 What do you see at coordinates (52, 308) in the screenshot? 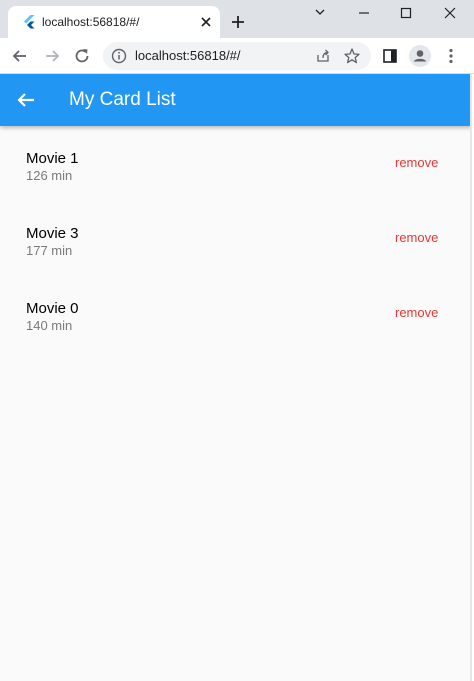
I see `item-title: Movie 0` at bounding box center [52, 308].